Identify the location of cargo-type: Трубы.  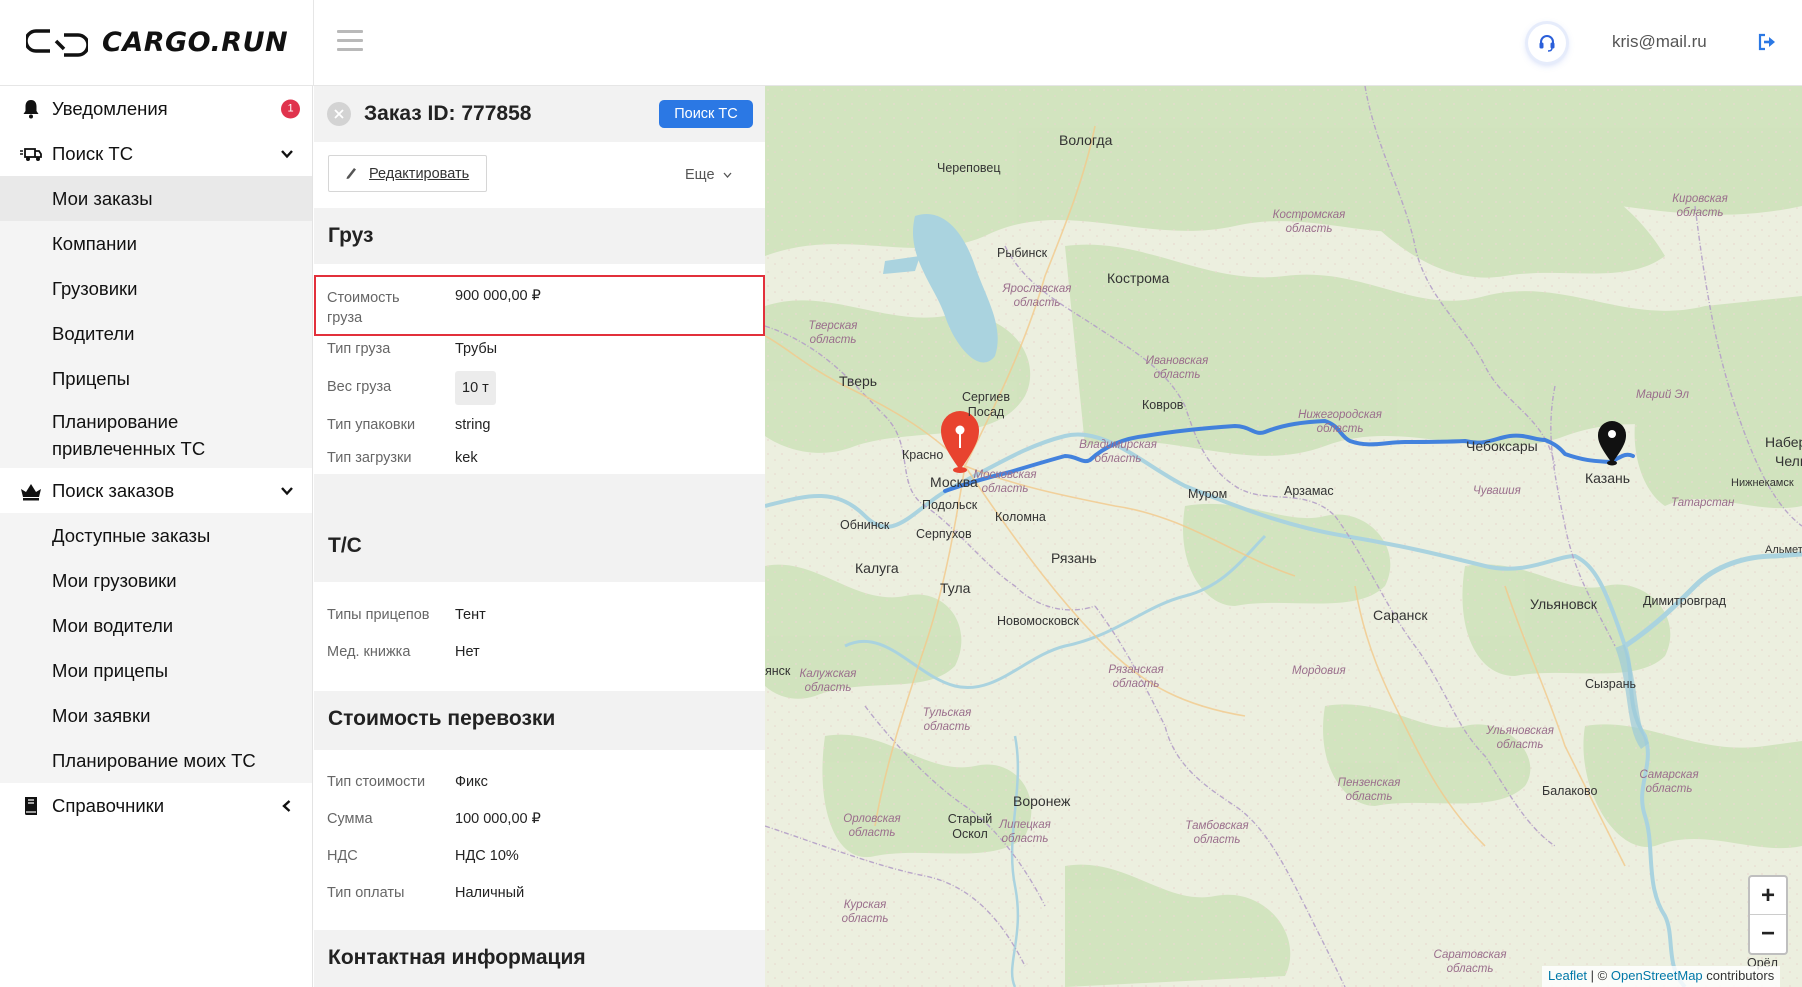
(476, 349).